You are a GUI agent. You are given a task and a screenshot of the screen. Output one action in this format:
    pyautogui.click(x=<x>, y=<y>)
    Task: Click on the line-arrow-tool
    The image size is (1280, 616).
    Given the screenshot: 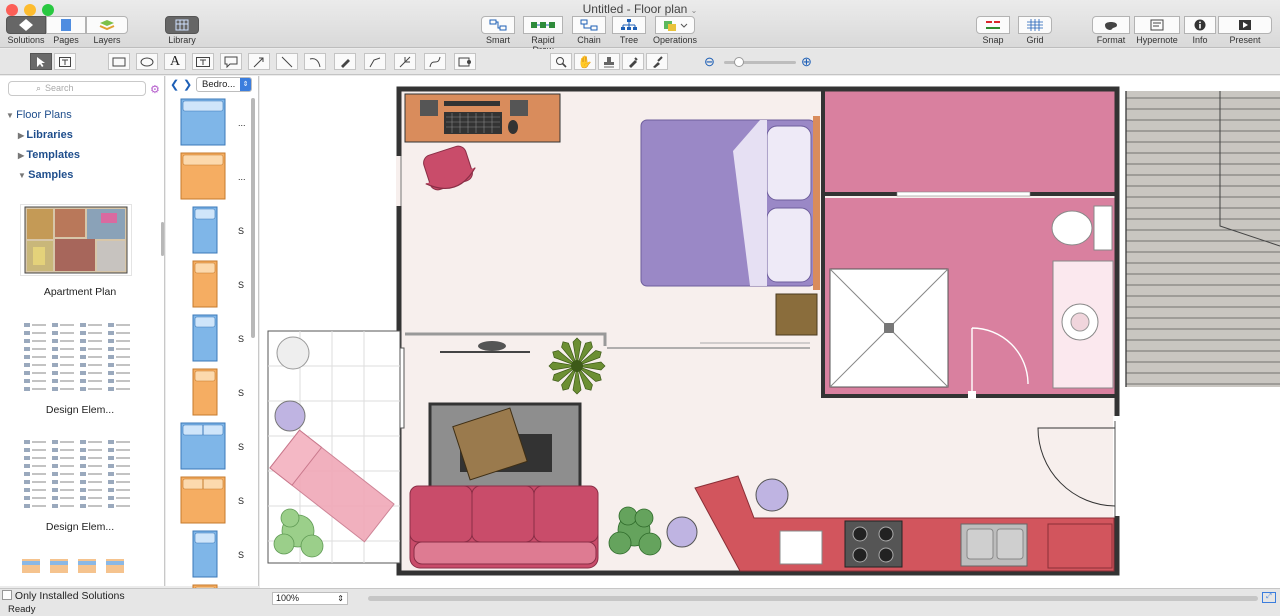 What is the action you would take?
    pyautogui.click(x=259, y=61)
    